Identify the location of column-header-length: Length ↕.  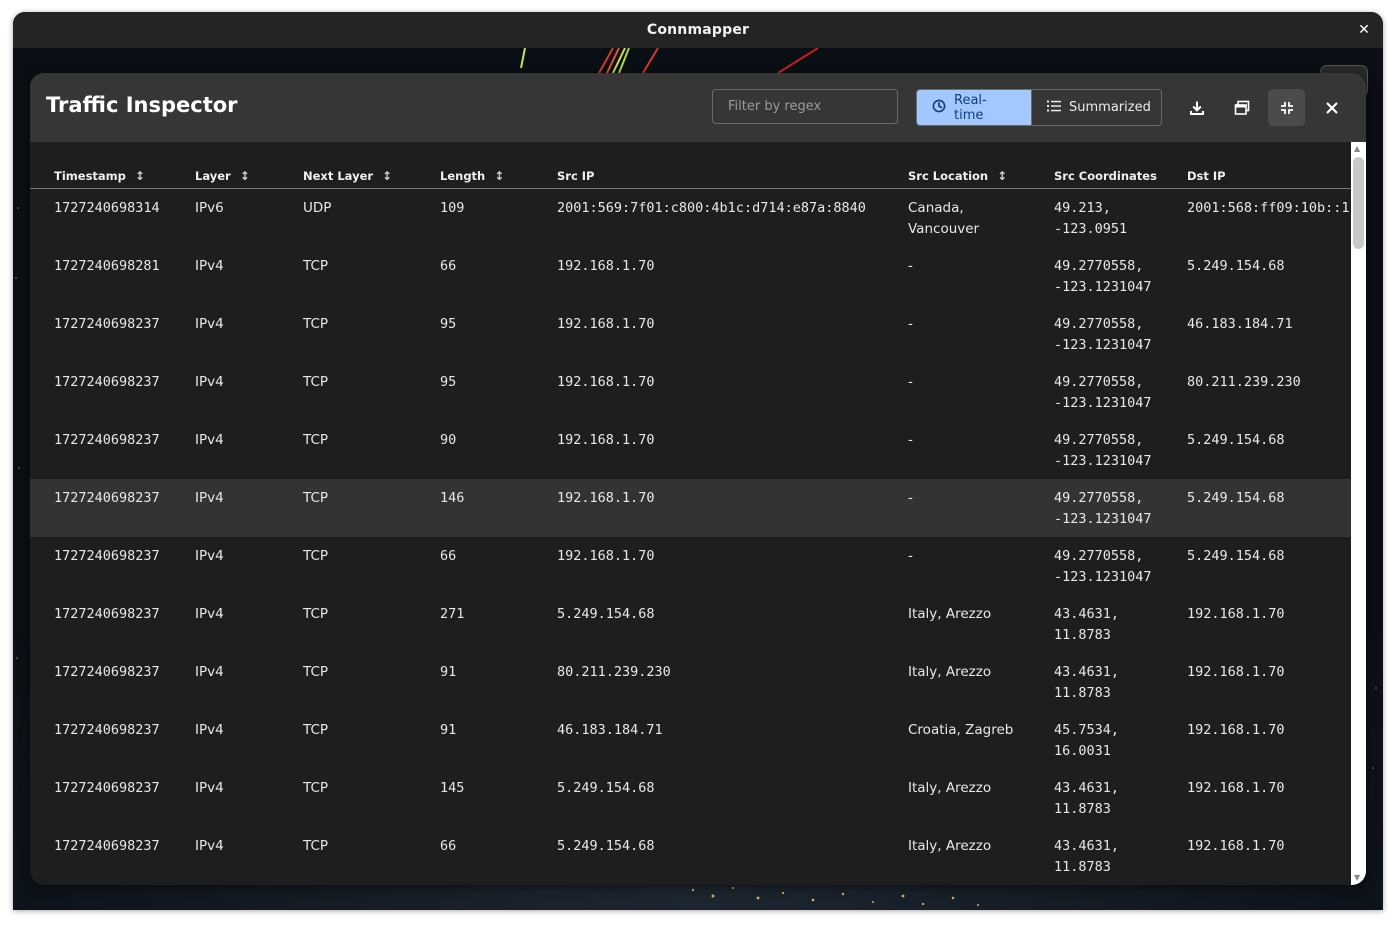
(472, 176).